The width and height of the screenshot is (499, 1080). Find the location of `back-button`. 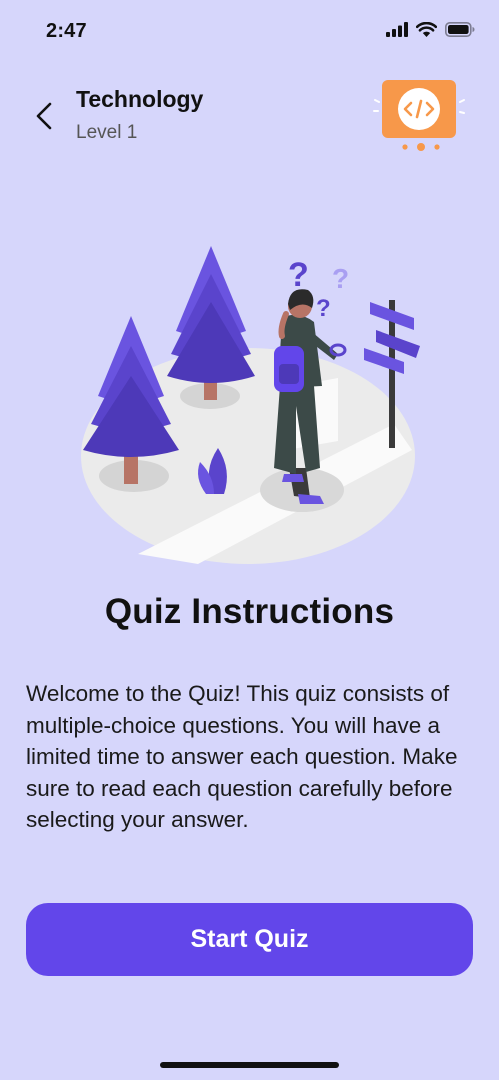

back-button is located at coordinates (44, 116).